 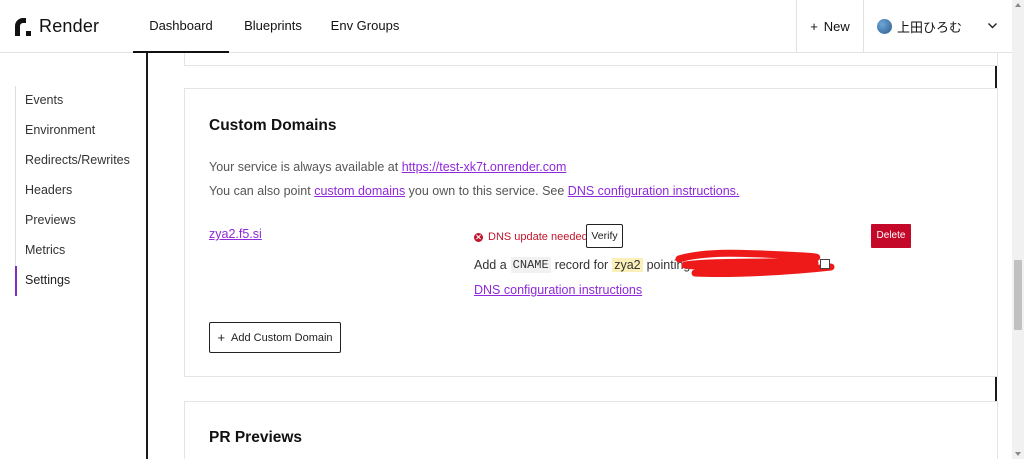 I want to click on tab-dashboard: Dashboard, so click(x=181, y=26).